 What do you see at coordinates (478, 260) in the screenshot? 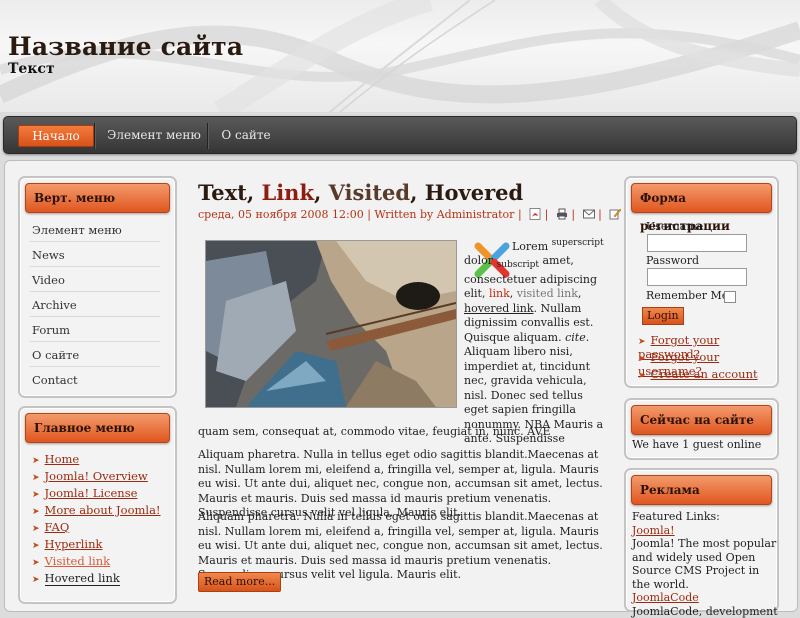
I see `p1-text: dolor` at bounding box center [478, 260].